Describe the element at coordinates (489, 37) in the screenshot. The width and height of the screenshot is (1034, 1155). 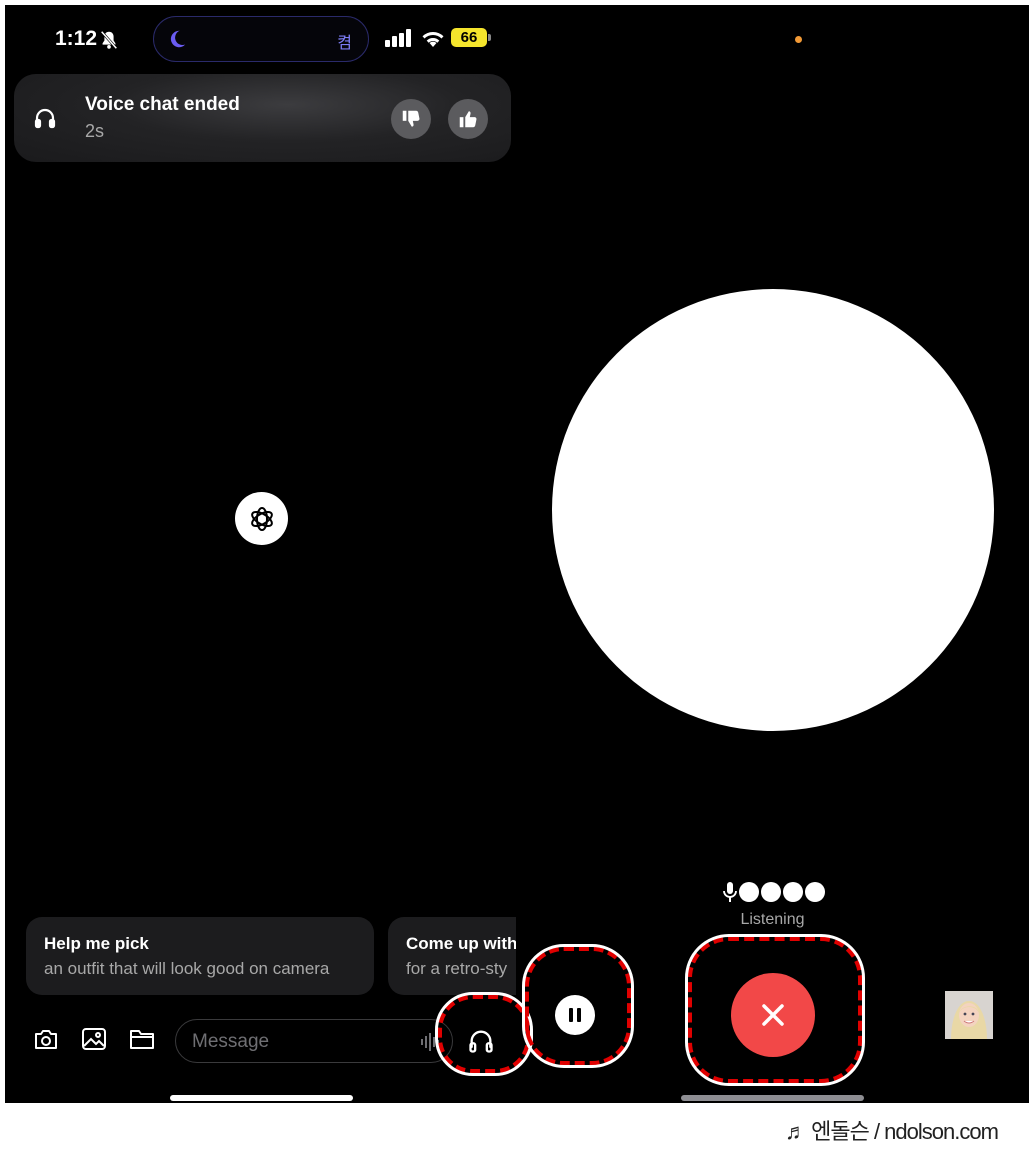
I see `battery-tip` at that location.